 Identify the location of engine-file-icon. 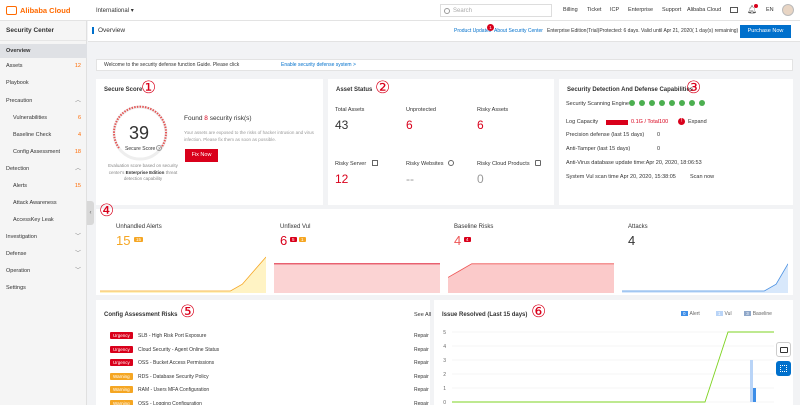
(642, 103).